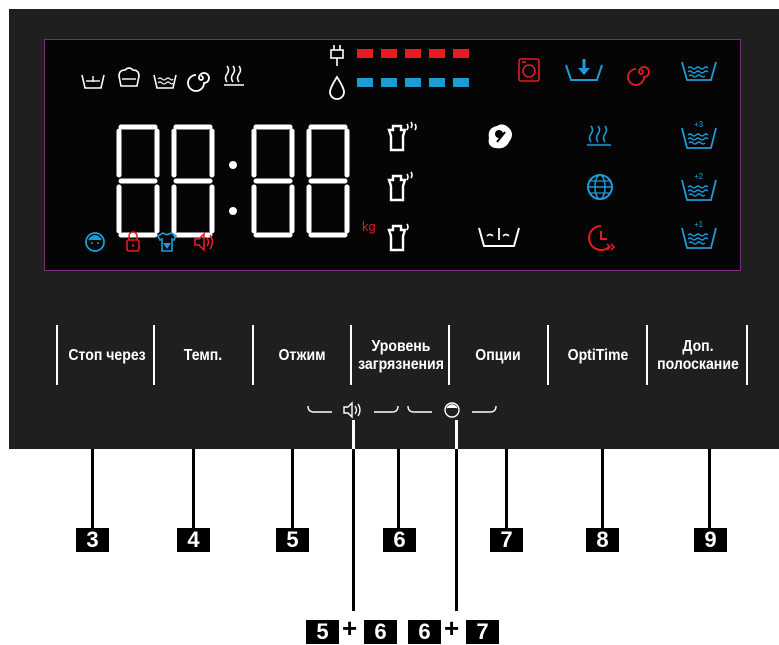 This screenshot has width=779, height=645. I want to click on globe-icon, so click(600, 187).